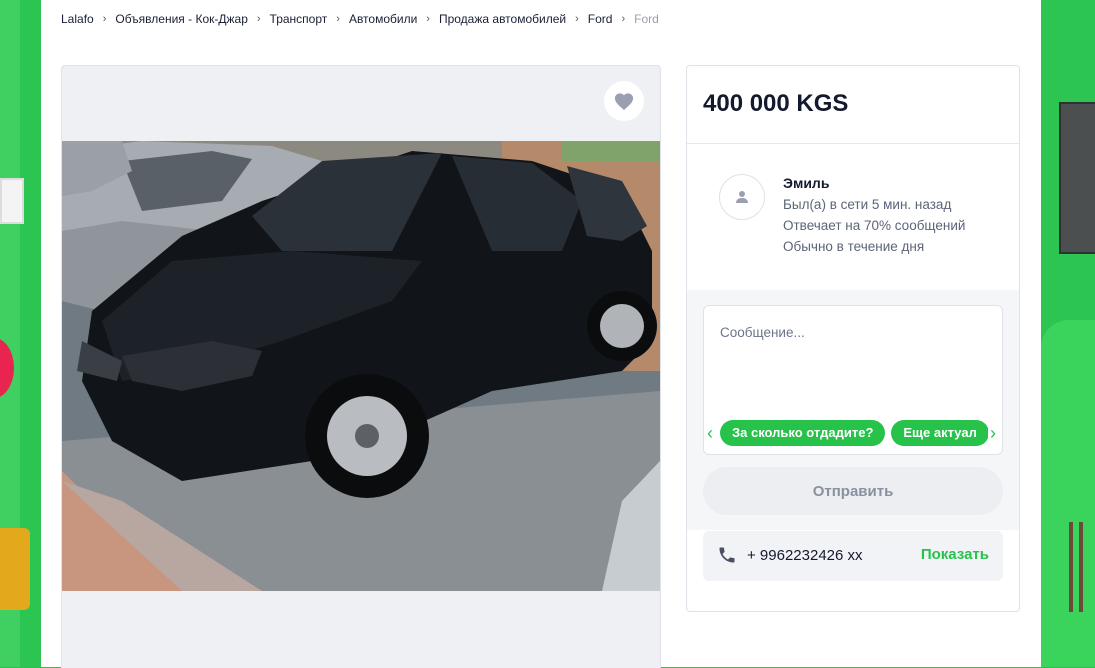 Image resolution: width=1095 pixels, height=668 pixels. What do you see at coordinates (853, 491) in the screenshot?
I see `send-button: Отправить` at bounding box center [853, 491].